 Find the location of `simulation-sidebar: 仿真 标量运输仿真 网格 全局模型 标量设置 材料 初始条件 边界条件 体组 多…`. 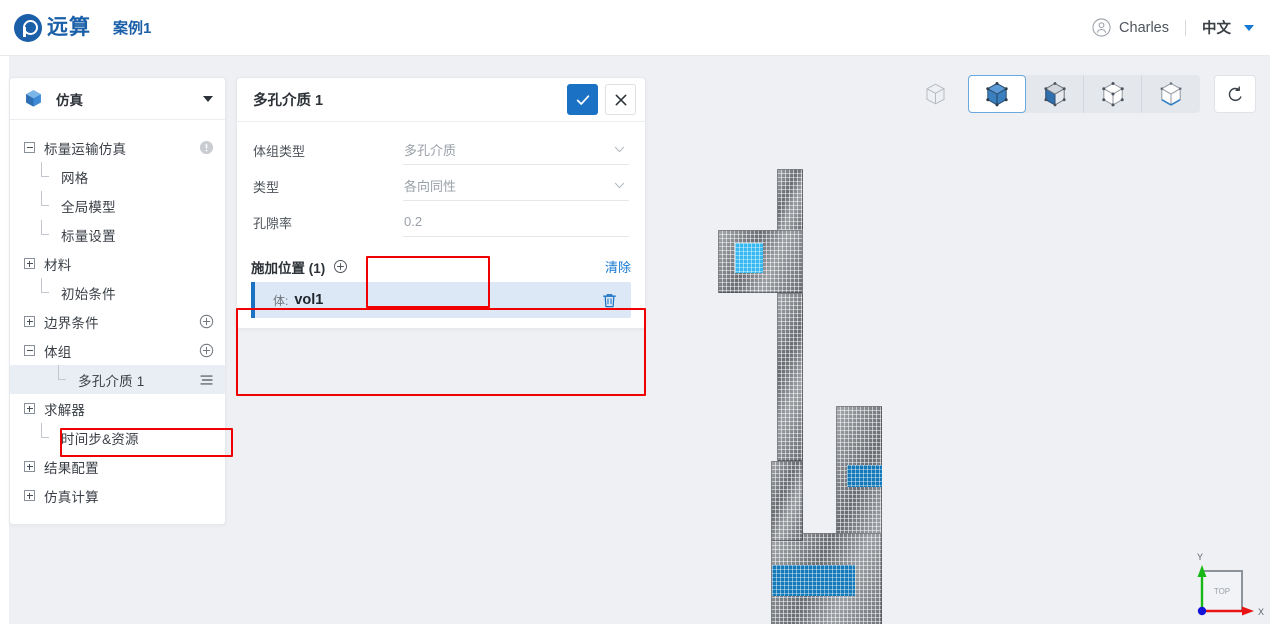

simulation-sidebar: 仿真 标量运输仿真 网格 全局模型 标量设置 材料 初始条件 边界条件 体组 多… is located at coordinates (117, 301).